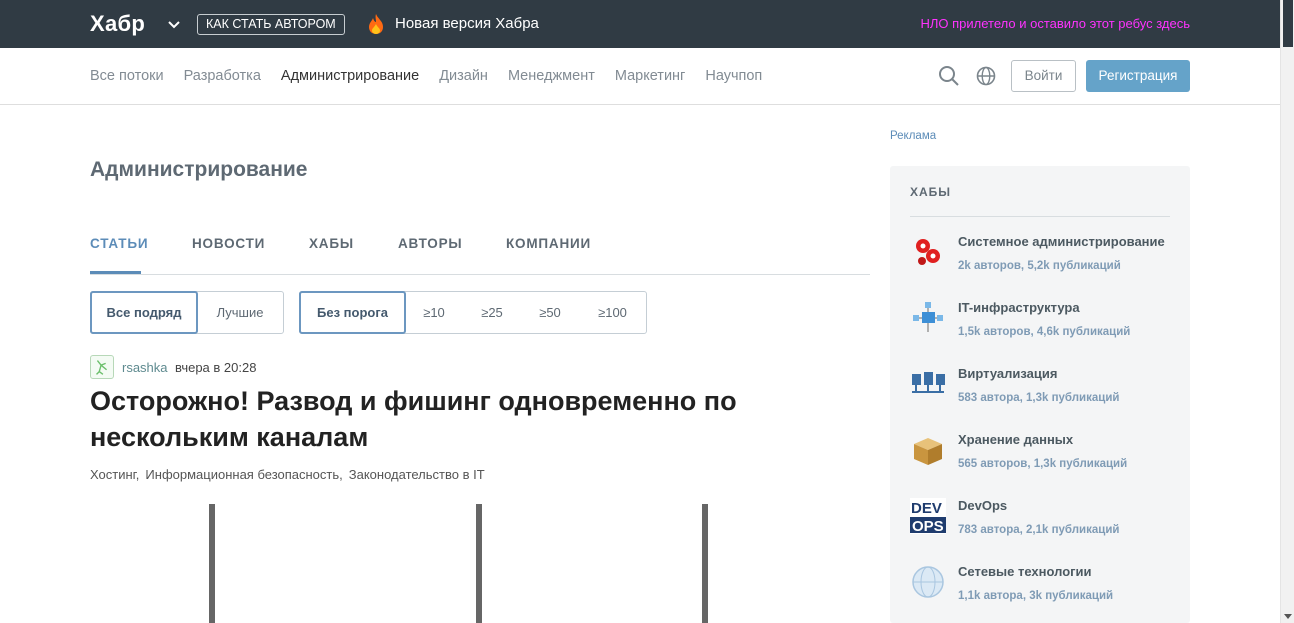 This screenshot has height=623, width=1294. What do you see at coordinates (114, 474) in the screenshot?
I see `post-hub-link: Хостинг,` at bounding box center [114, 474].